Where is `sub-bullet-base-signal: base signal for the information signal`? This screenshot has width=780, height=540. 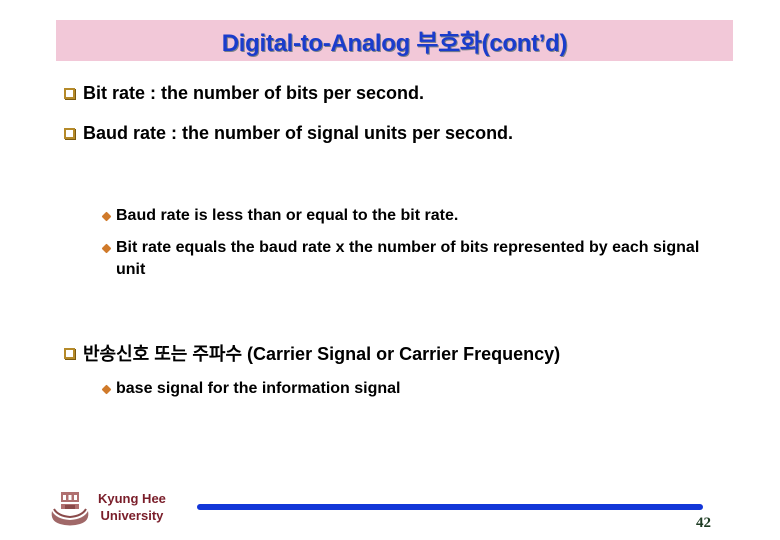
sub-bullet-base-signal: base signal for the information signal is located at coordinates (251, 389).